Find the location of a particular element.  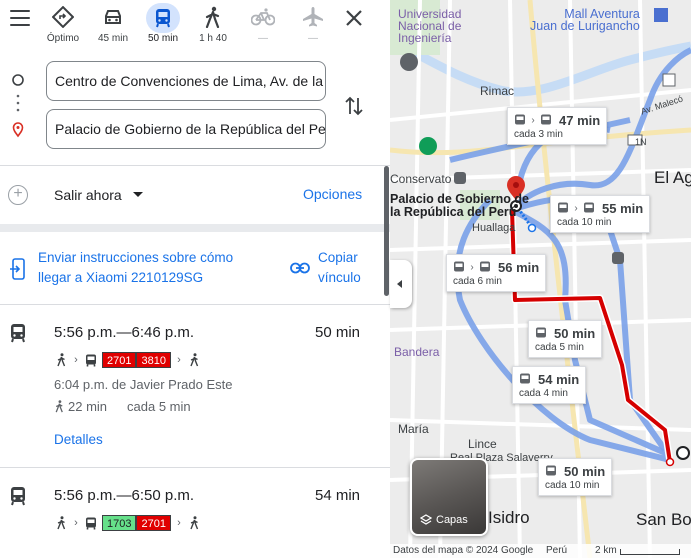

transit-bubble: 54 min cada 4 min is located at coordinates (549, 385).